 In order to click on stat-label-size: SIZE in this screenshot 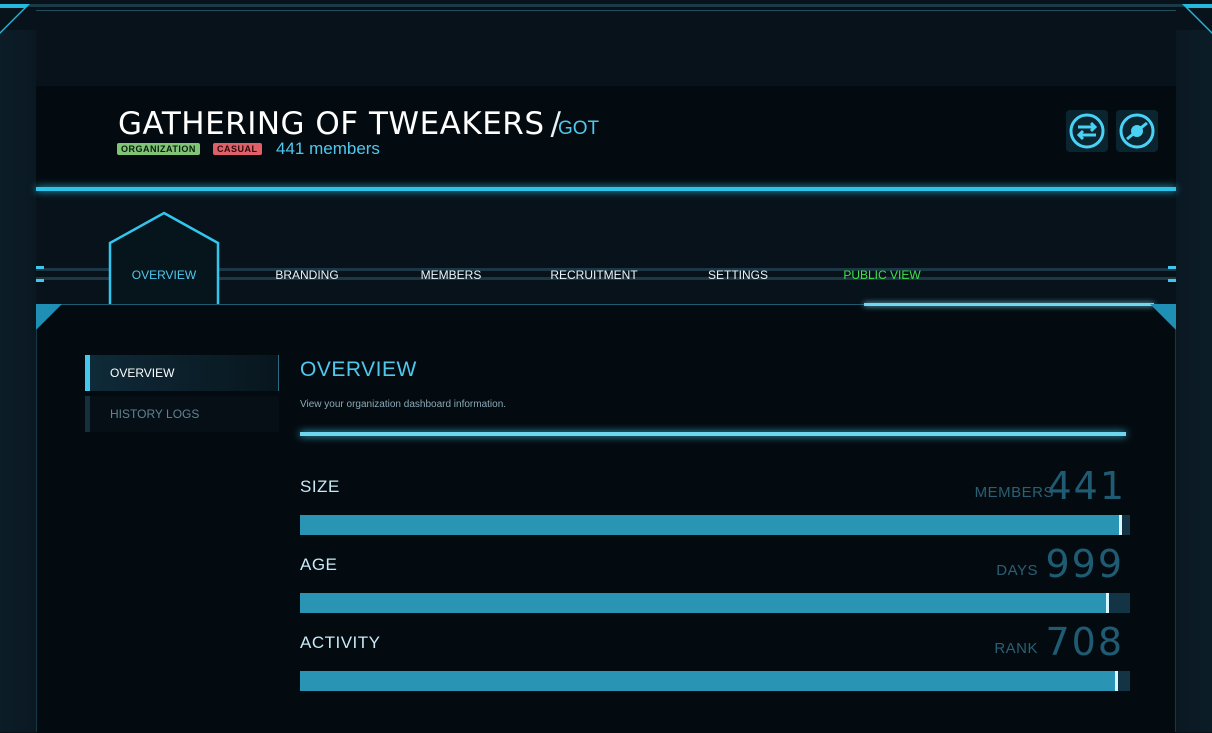, I will do `click(320, 486)`.